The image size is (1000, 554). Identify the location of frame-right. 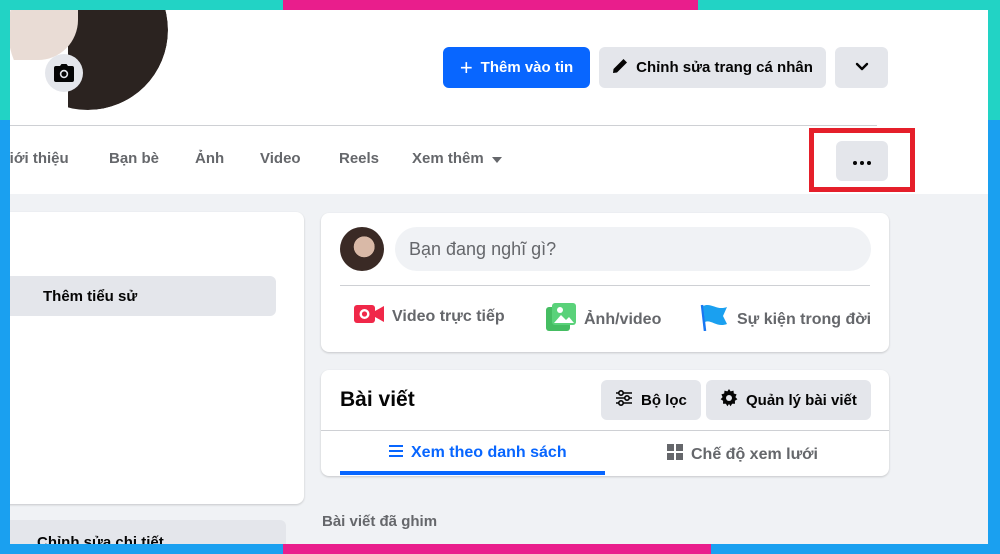
(994, 60).